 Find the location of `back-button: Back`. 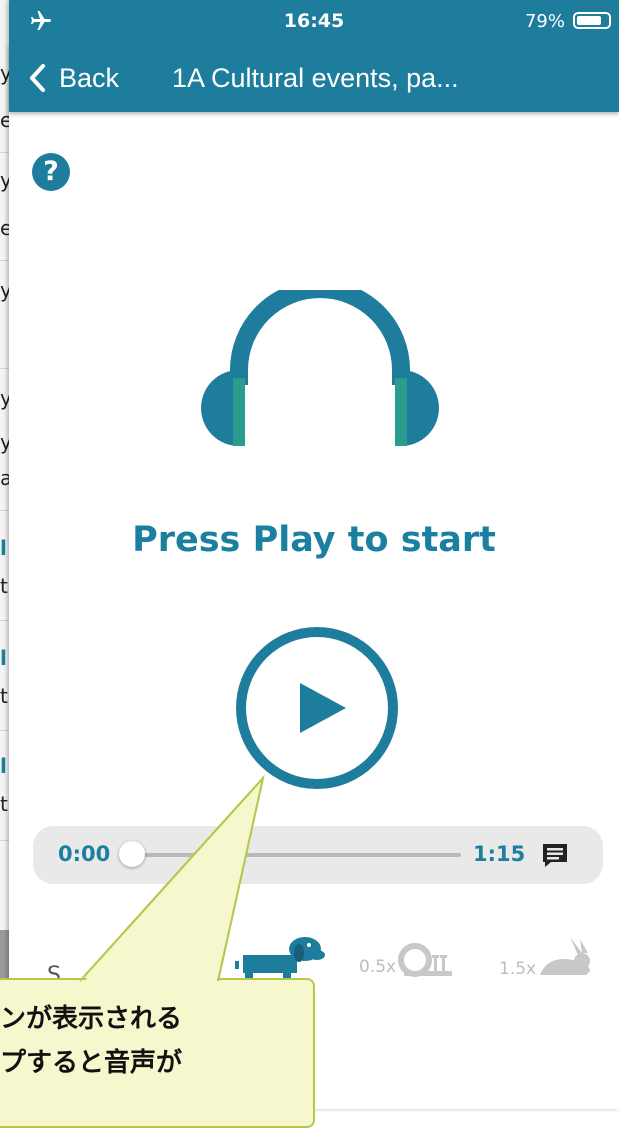

back-button: Back is located at coordinates (73, 78).